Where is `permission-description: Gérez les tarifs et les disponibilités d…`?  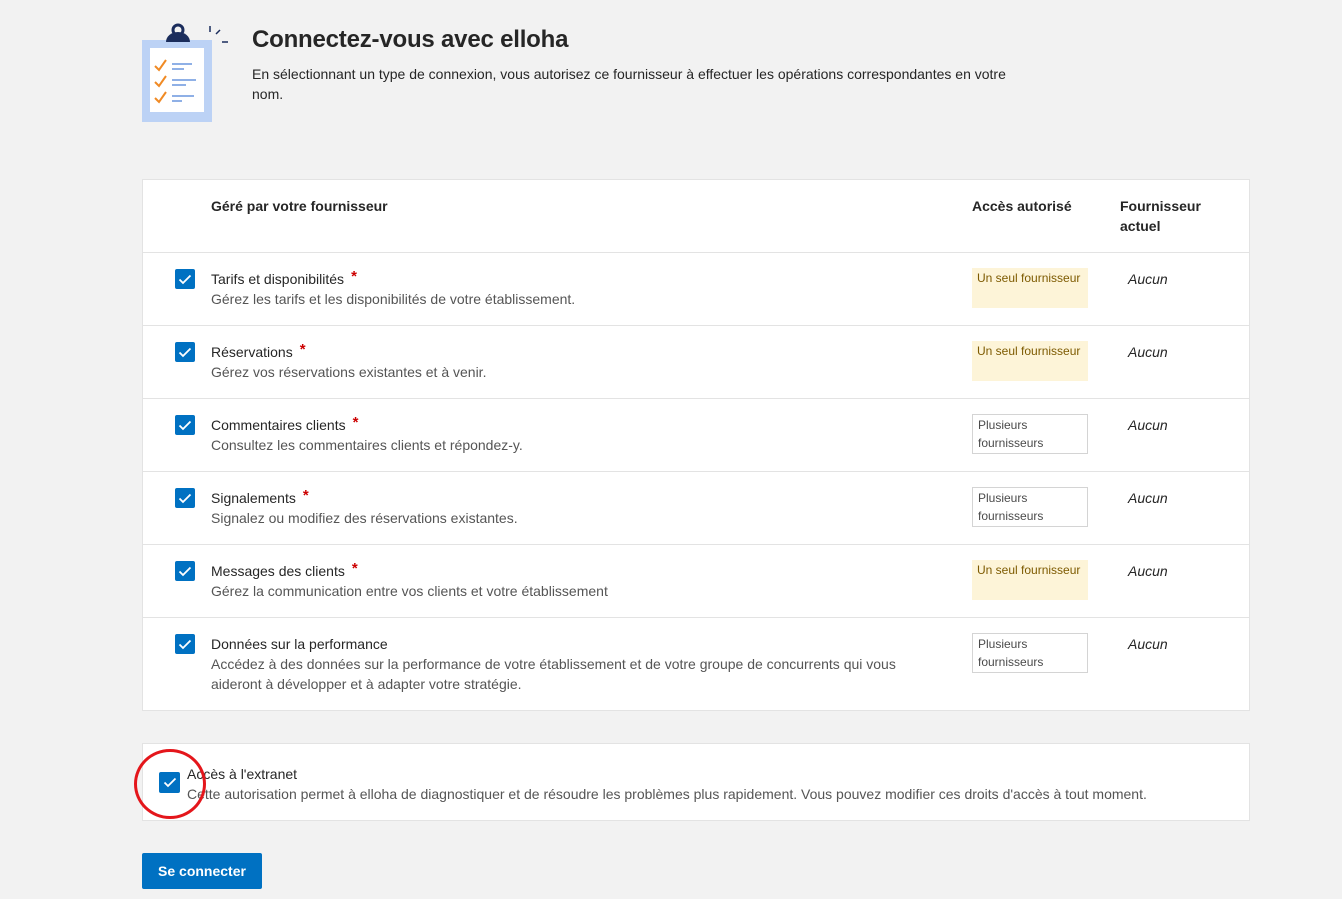
permission-description: Gérez les tarifs et les disponibilités d… is located at coordinates (393, 299).